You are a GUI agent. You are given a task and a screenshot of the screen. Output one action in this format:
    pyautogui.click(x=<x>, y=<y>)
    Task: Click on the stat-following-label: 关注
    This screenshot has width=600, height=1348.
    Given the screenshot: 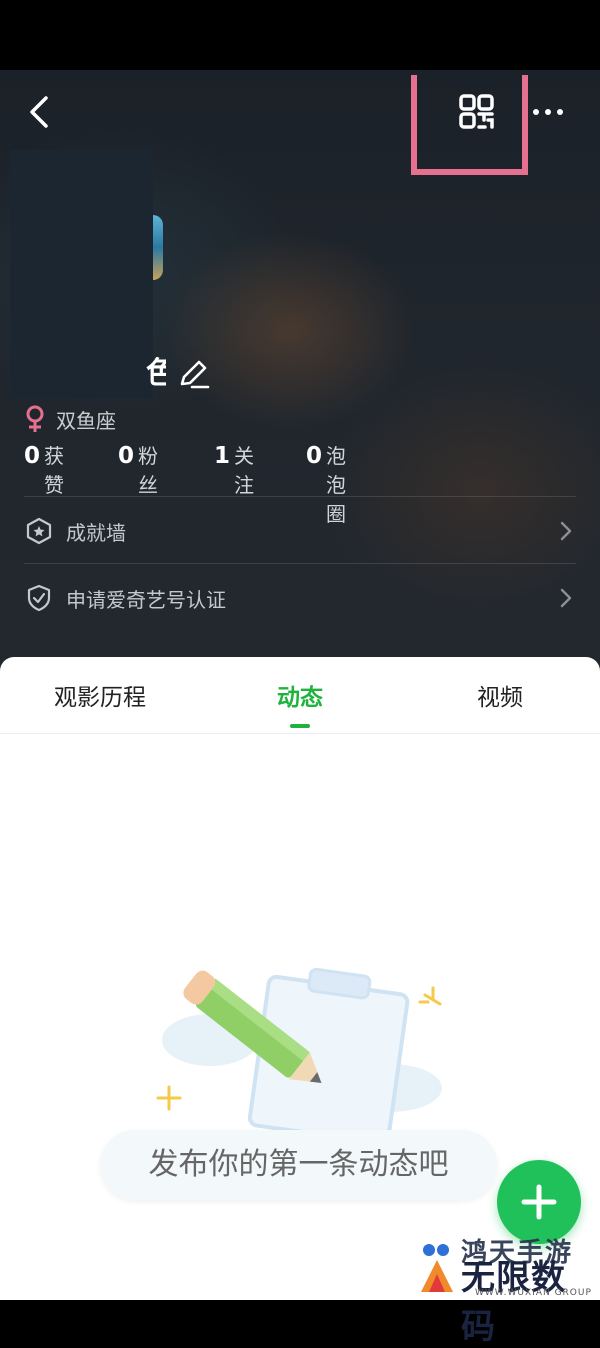 What is the action you would take?
    pyautogui.click(x=244, y=470)
    